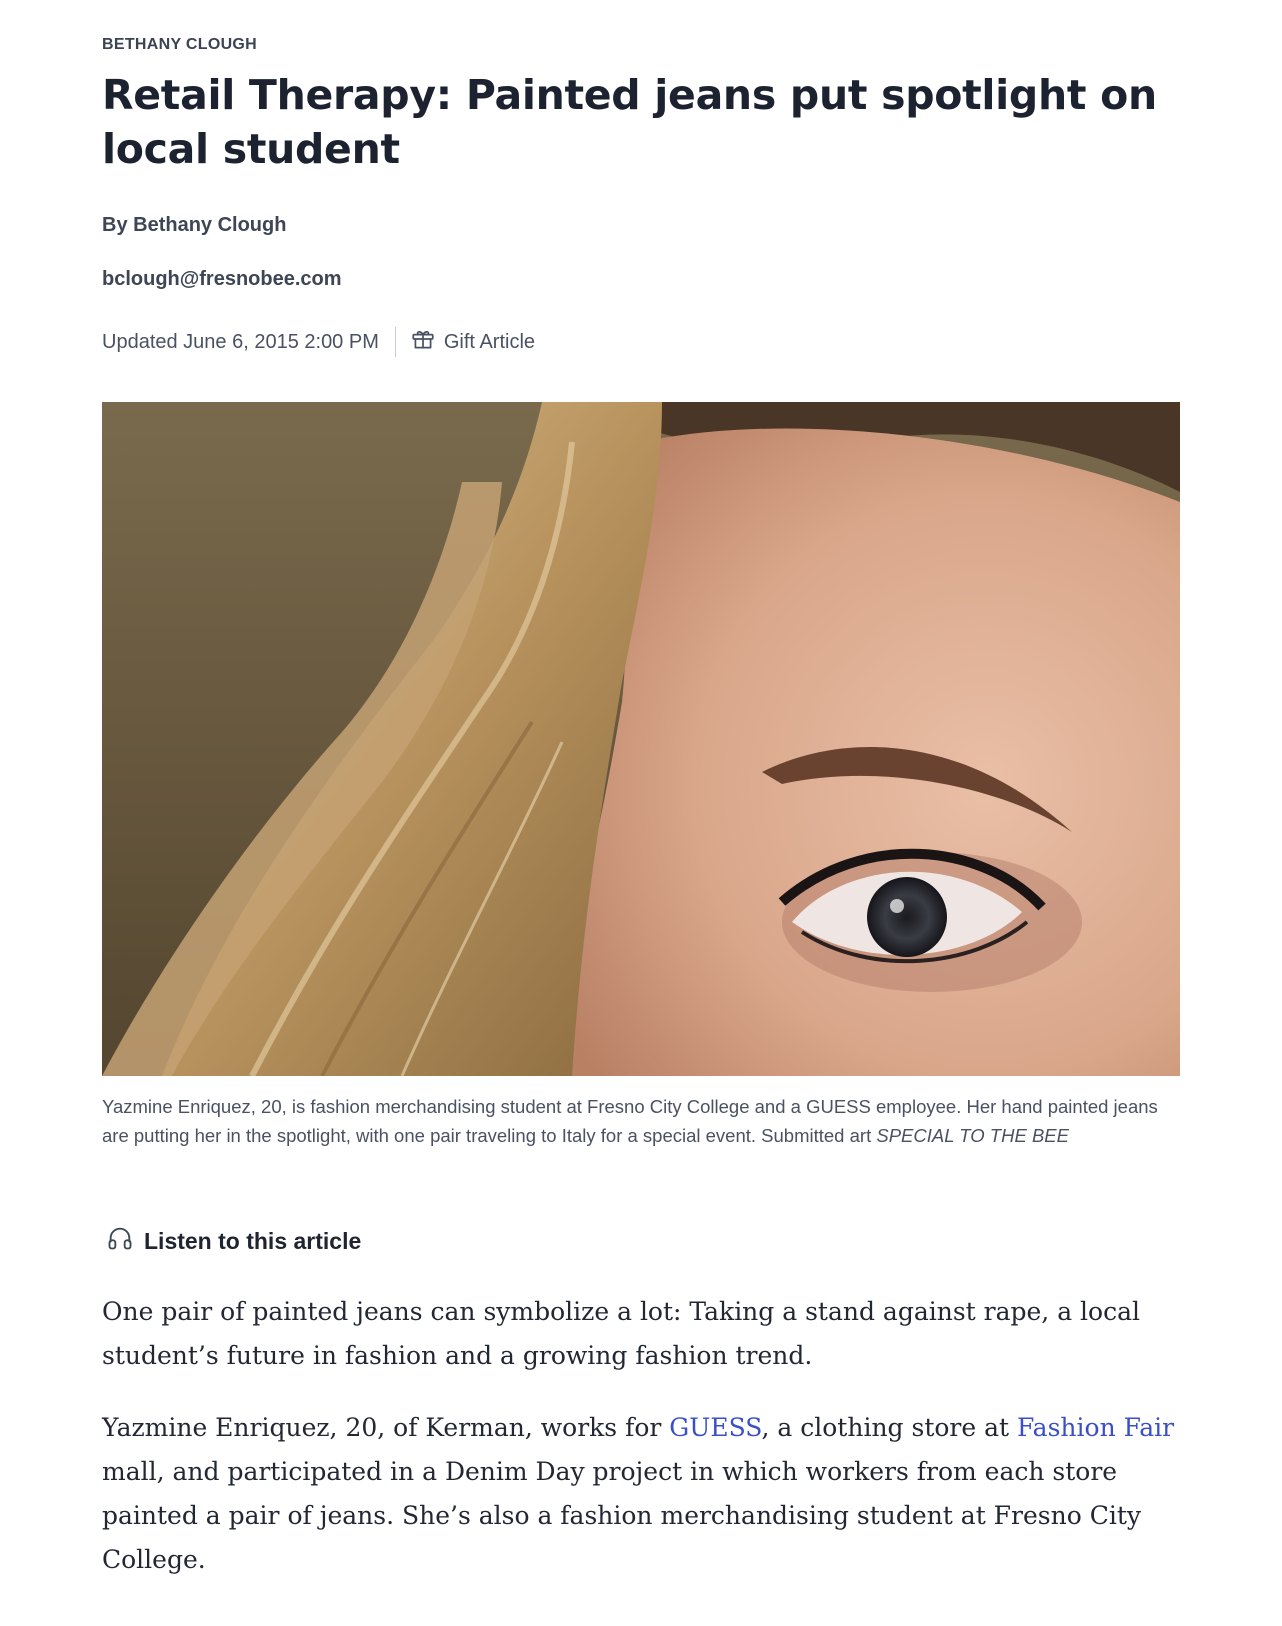  I want to click on meta-divider, so click(395, 342).